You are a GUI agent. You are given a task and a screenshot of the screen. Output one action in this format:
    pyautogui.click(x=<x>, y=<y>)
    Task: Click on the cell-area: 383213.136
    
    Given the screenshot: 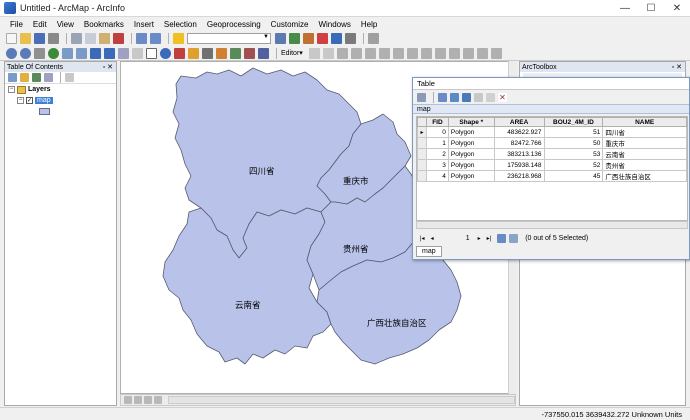 What is the action you would take?
    pyautogui.click(x=519, y=154)
    